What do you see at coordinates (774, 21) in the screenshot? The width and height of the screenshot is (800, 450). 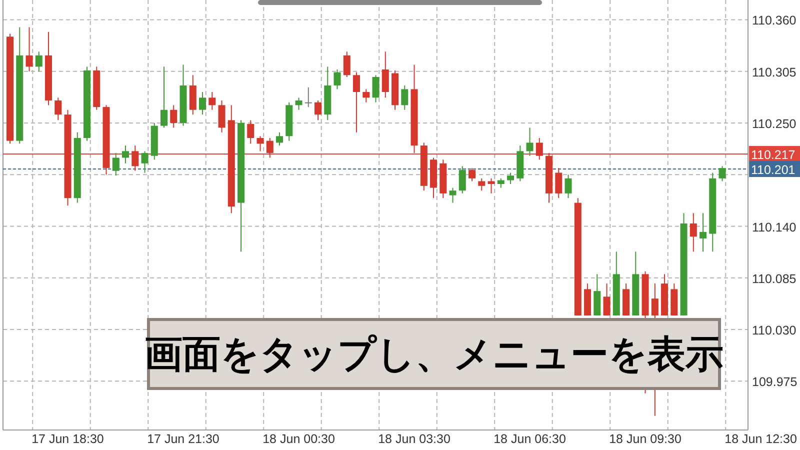 I see `y-axis-label: 110.360` at bounding box center [774, 21].